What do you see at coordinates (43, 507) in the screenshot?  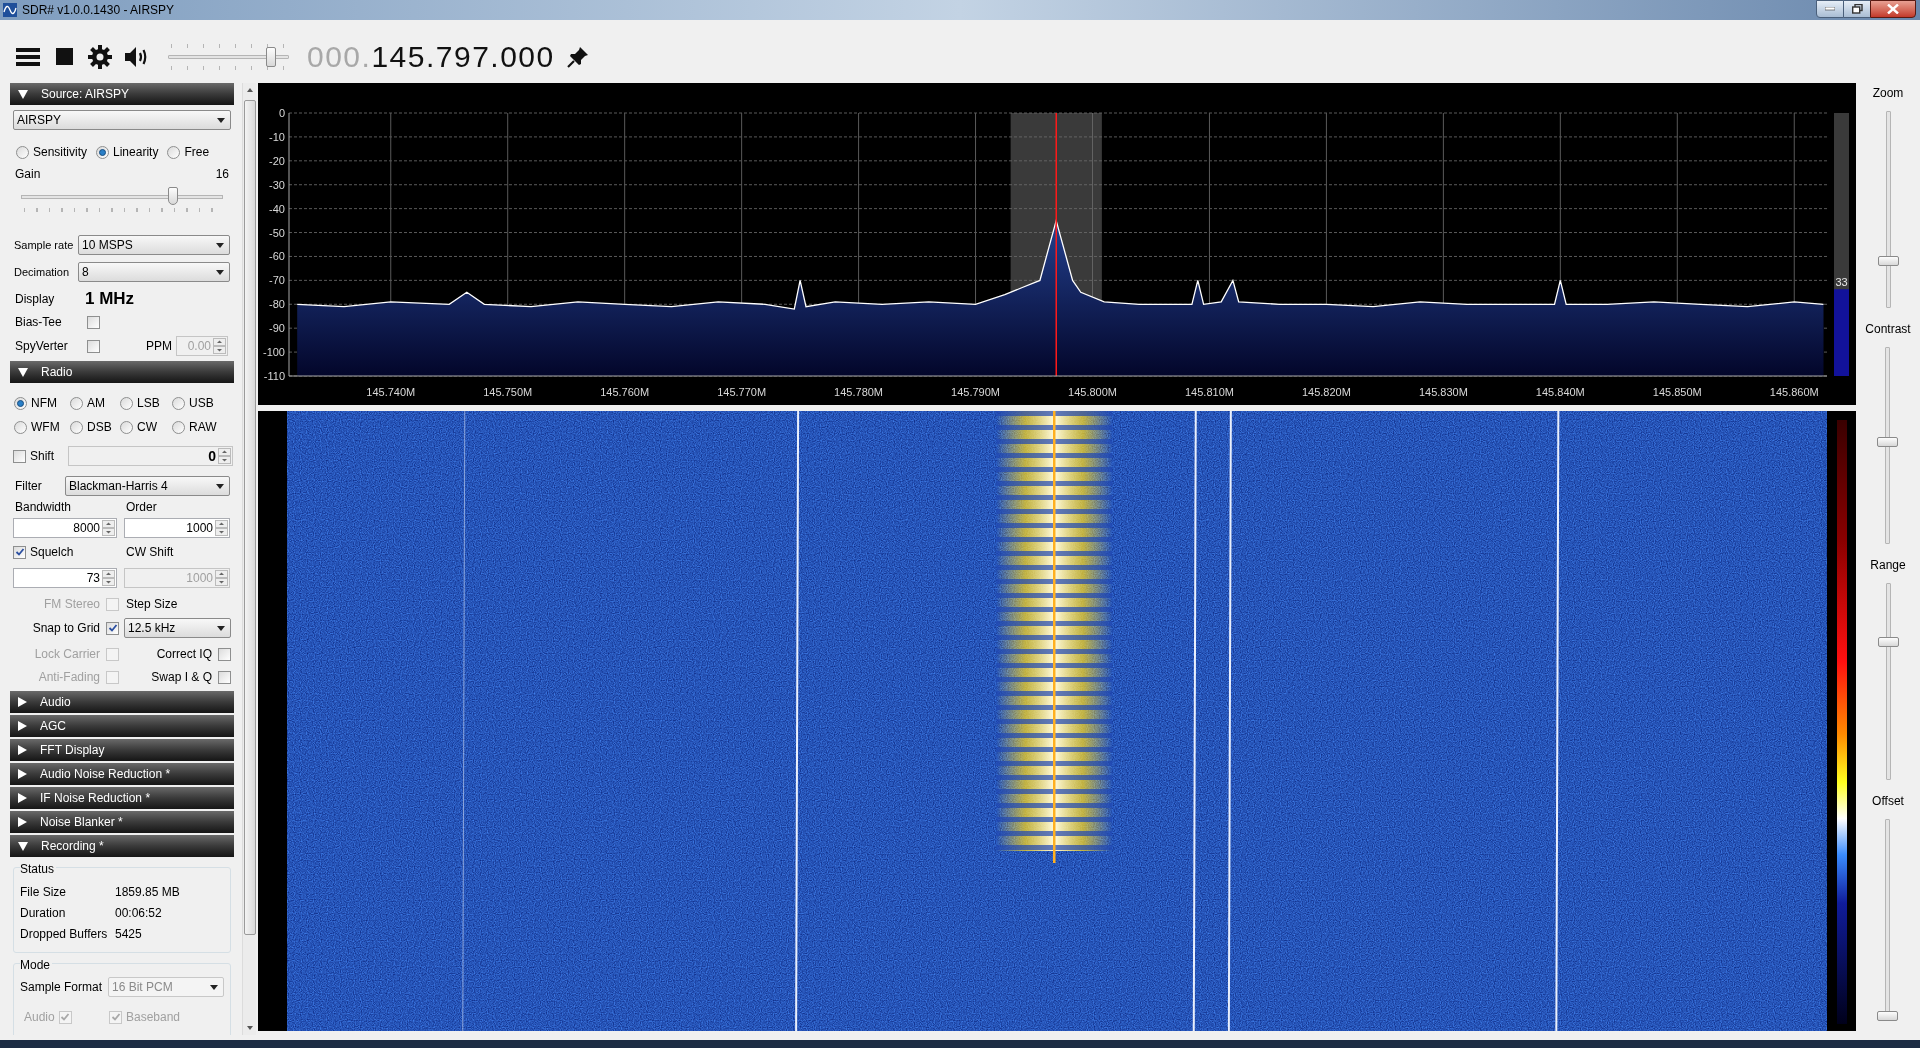 I see `field-label: Bandwidth` at bounding box center [43, 507].